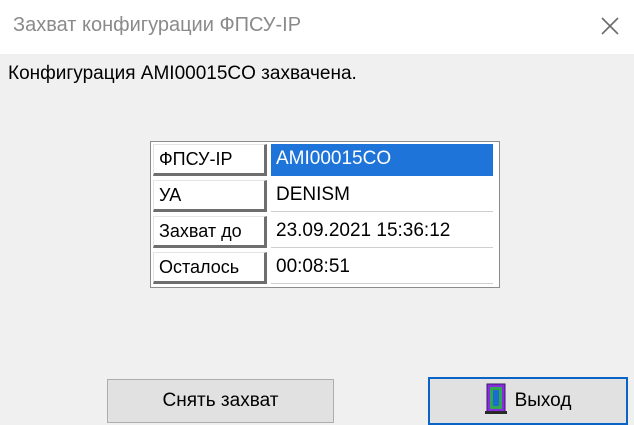 The image size is (634, 425). What do you see at coordinates (609, 25) in the screenshot?
I see `close-icon` at bounding box center [609, 25].